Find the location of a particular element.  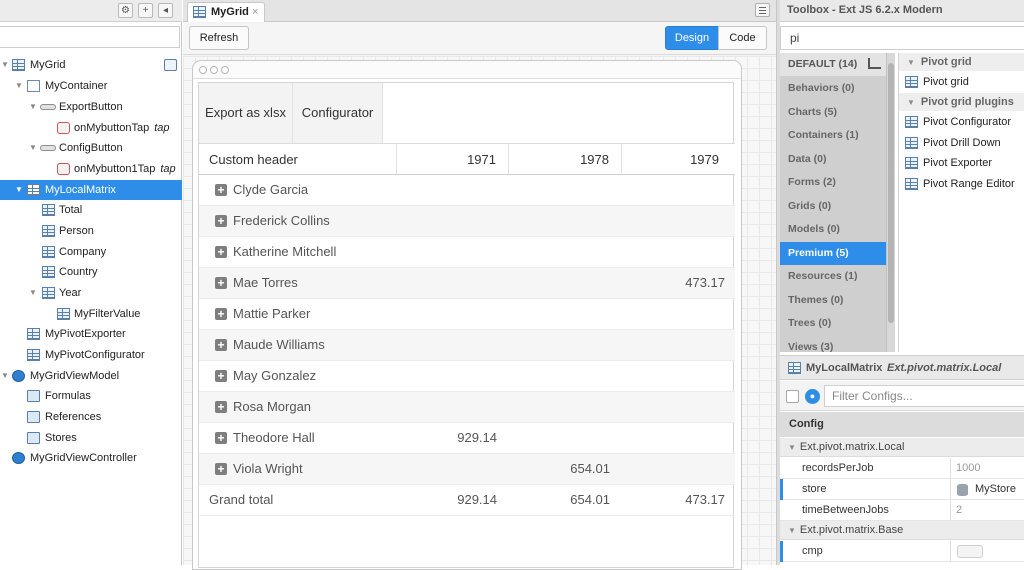

tree-item-onmybuttontap: onMybuttonTap tap is located at coordinates (91, 128).